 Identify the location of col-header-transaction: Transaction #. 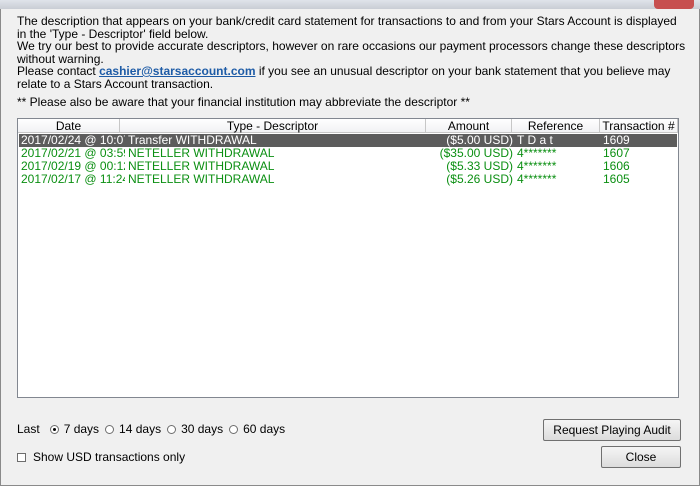
(639, 126).